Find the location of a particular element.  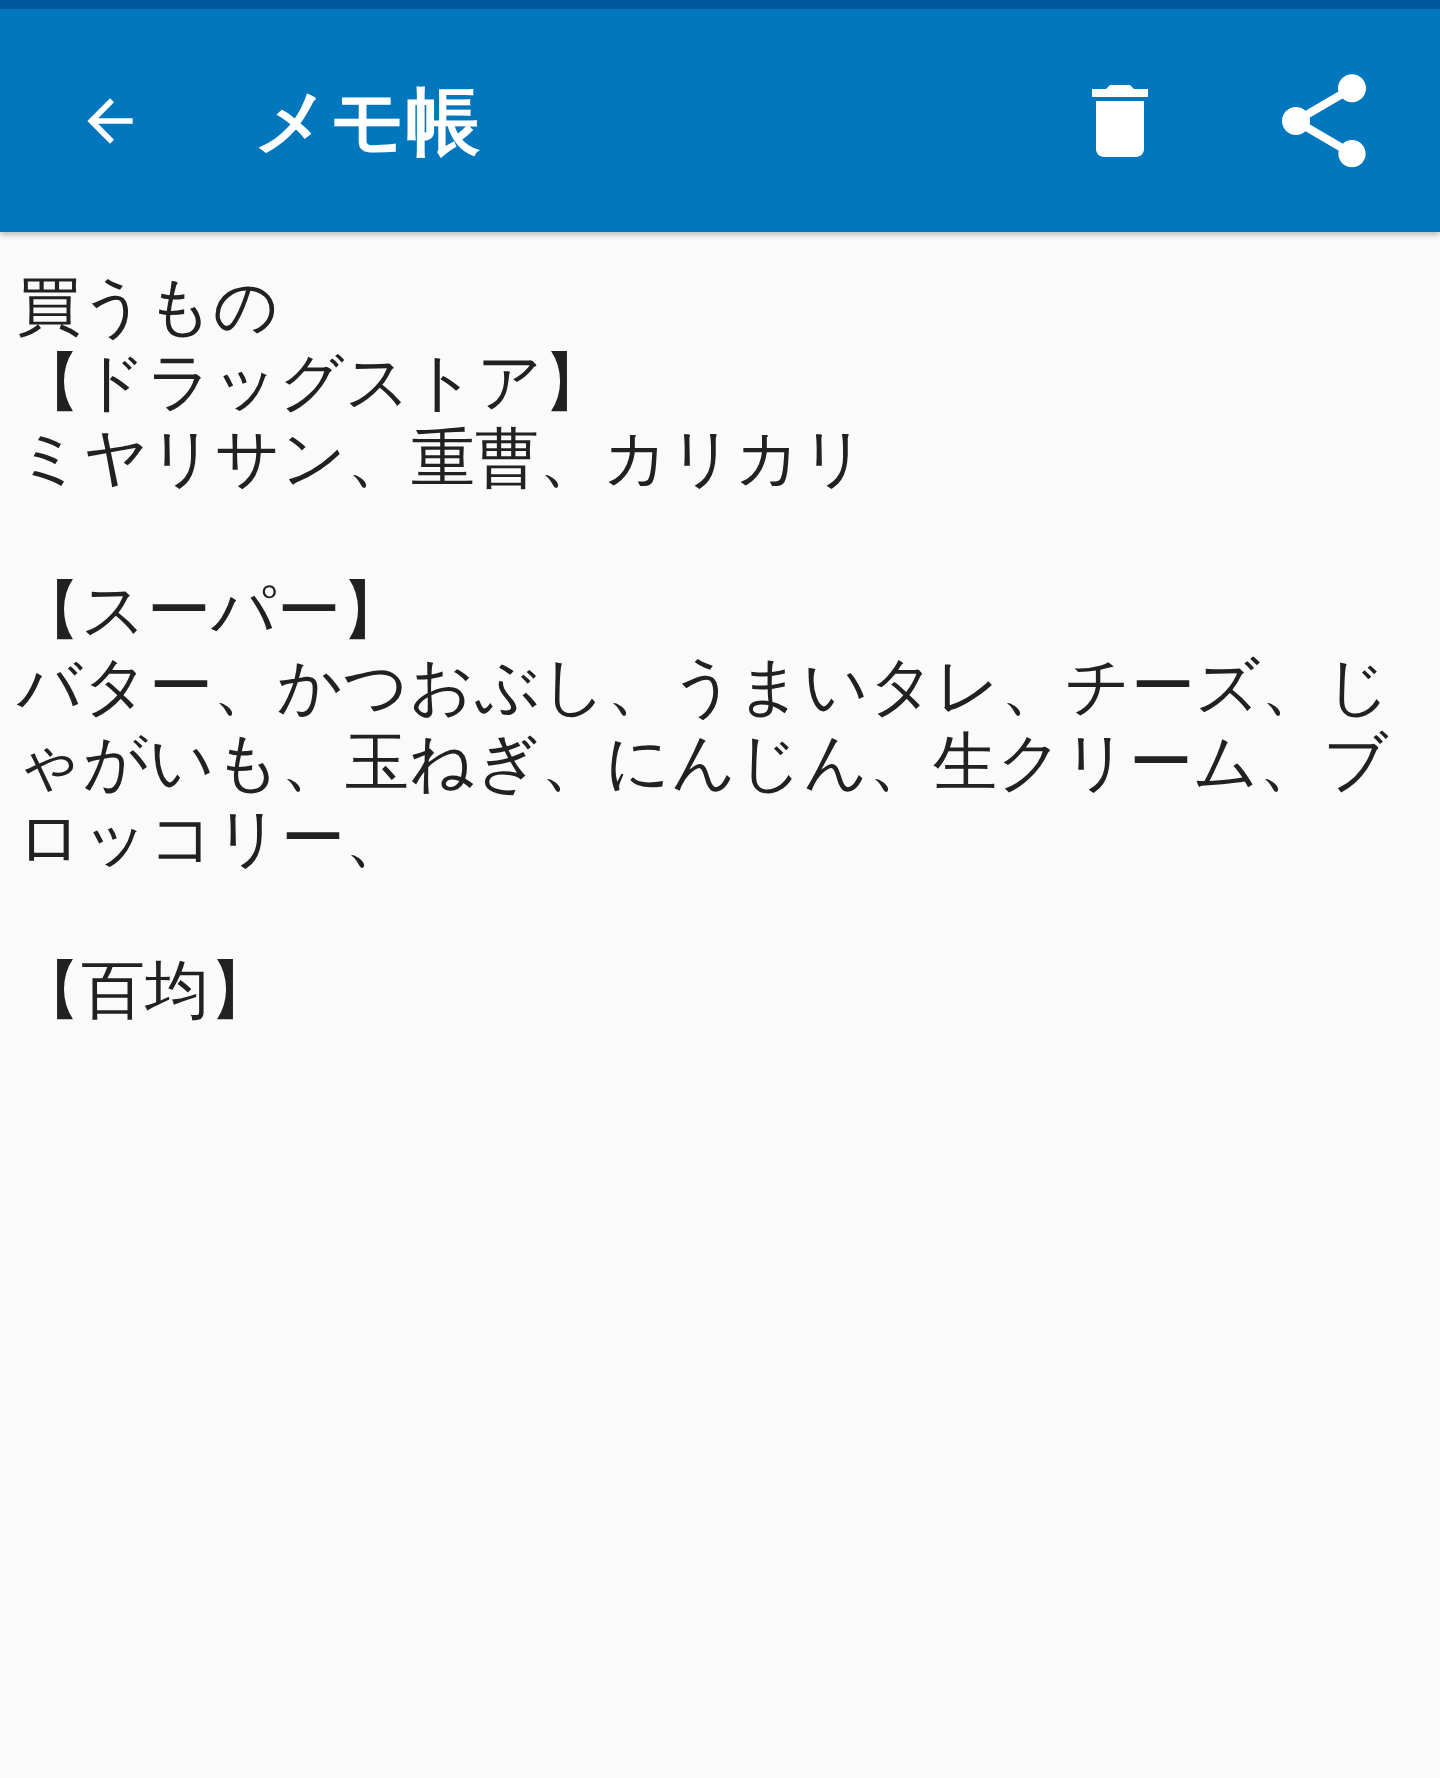

note-text-line: 【ドラッグストア】 is located at coordinates (312, 382).